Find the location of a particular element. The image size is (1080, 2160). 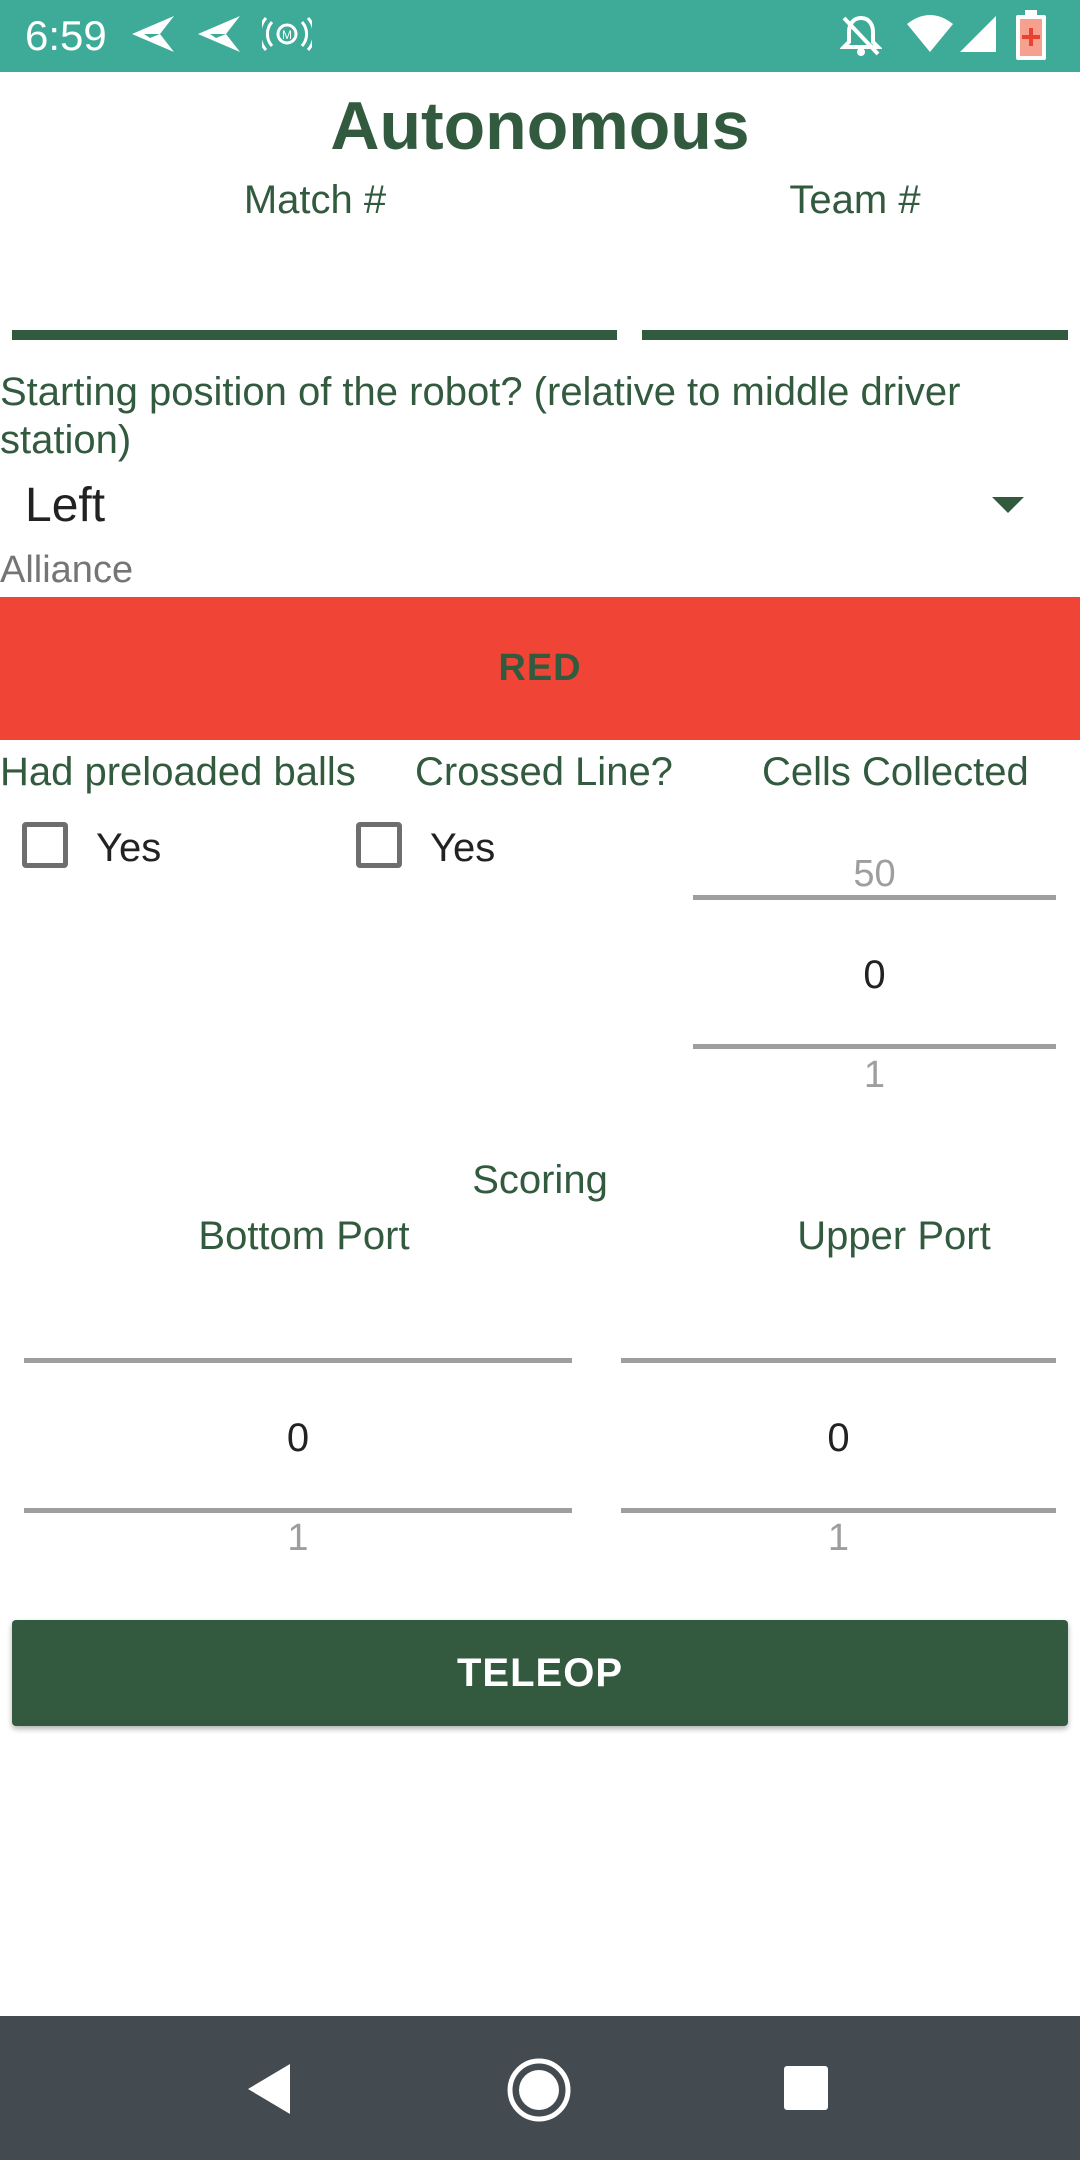

cell-signal-icon is located at coordinates (978, 34).